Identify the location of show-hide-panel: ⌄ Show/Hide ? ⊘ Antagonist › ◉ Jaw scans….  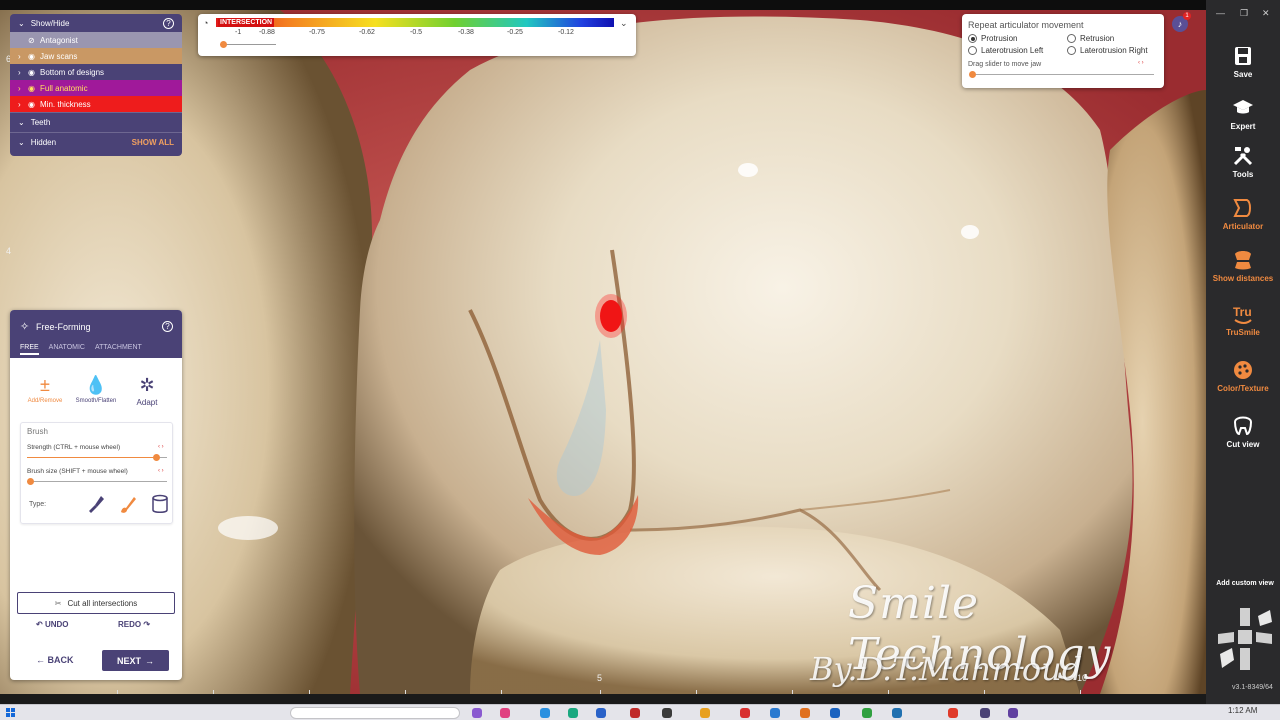
(96, 85).